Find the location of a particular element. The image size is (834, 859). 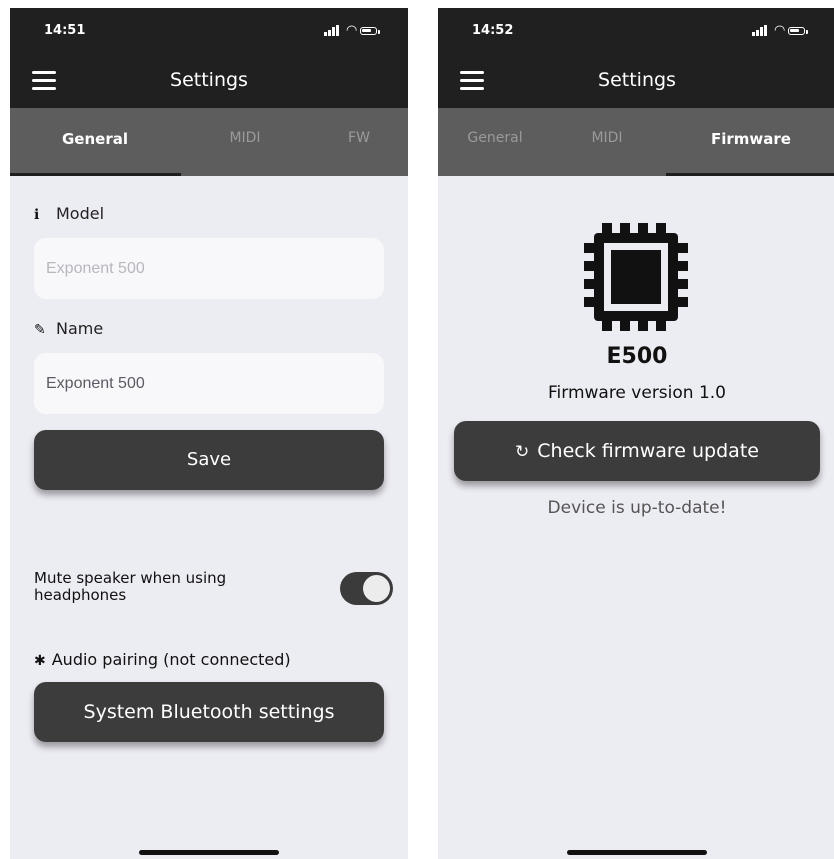

name-input: Exponent 500 is located at coordinates (209, 383).